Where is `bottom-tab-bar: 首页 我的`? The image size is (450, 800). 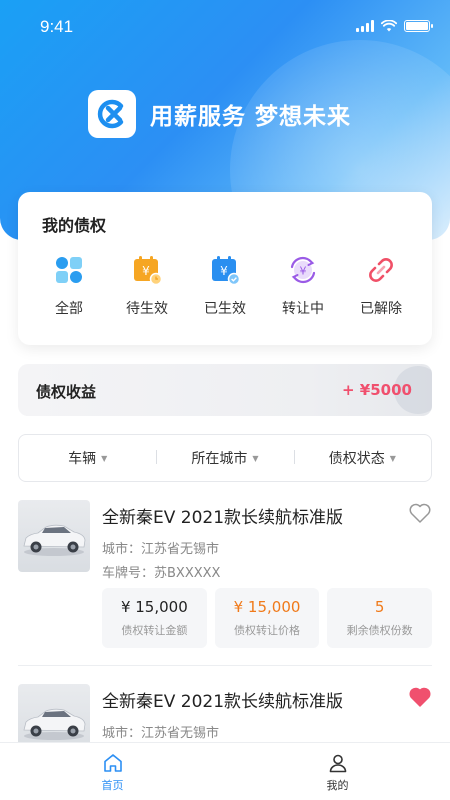 bottom-tab-bar: 首页 我的 is located at coordinates (225, 771).